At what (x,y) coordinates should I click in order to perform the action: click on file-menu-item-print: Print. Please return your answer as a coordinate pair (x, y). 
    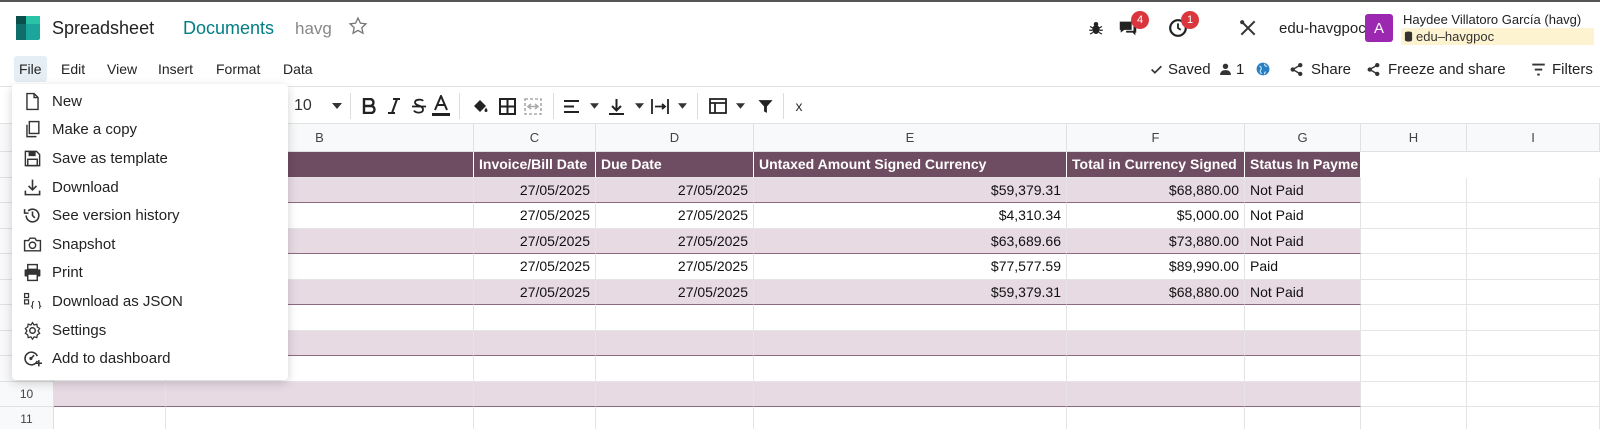
    Looking at the image, I should click on (150, 273).